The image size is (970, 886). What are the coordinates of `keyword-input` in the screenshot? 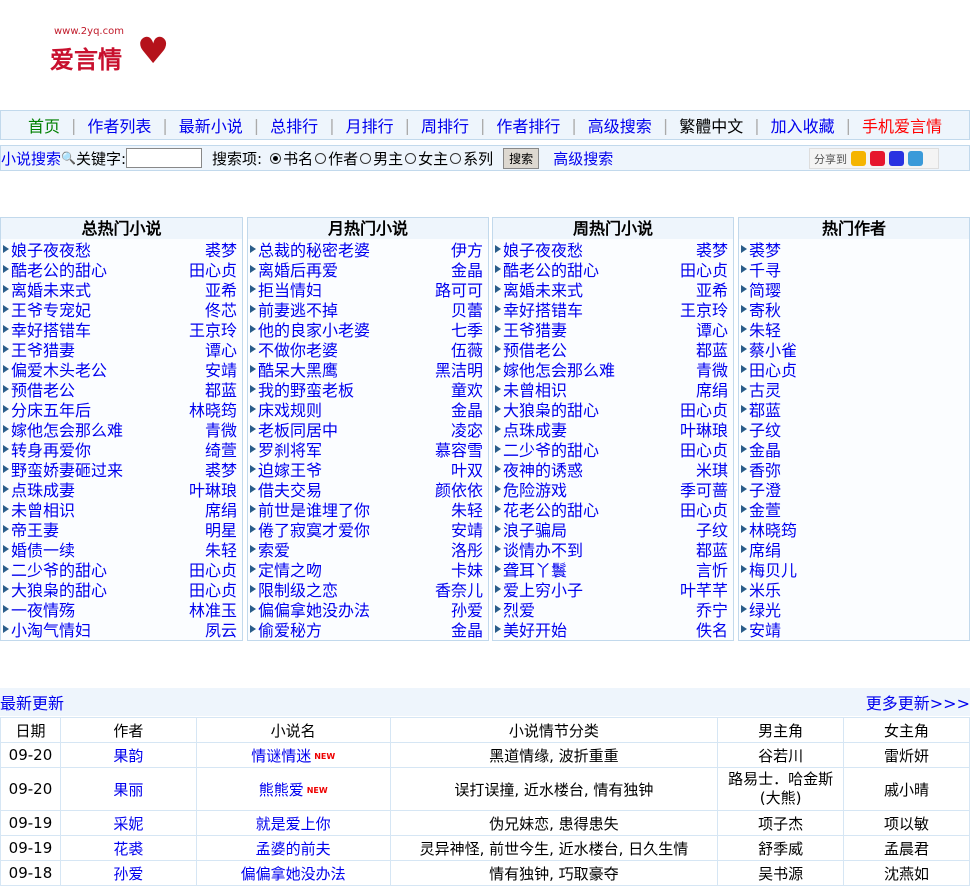 It's located at (164, 158).